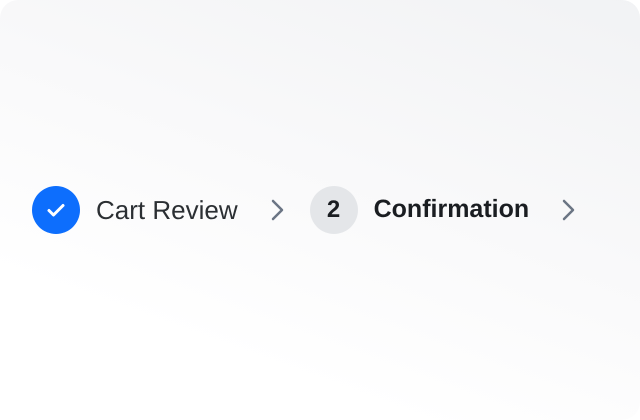 This screenshot has height=420, width=640. What do you see at coordinates (278, 210) in the screenshot?
I see `chevron-right-icon` at bounding box center [278, 210].